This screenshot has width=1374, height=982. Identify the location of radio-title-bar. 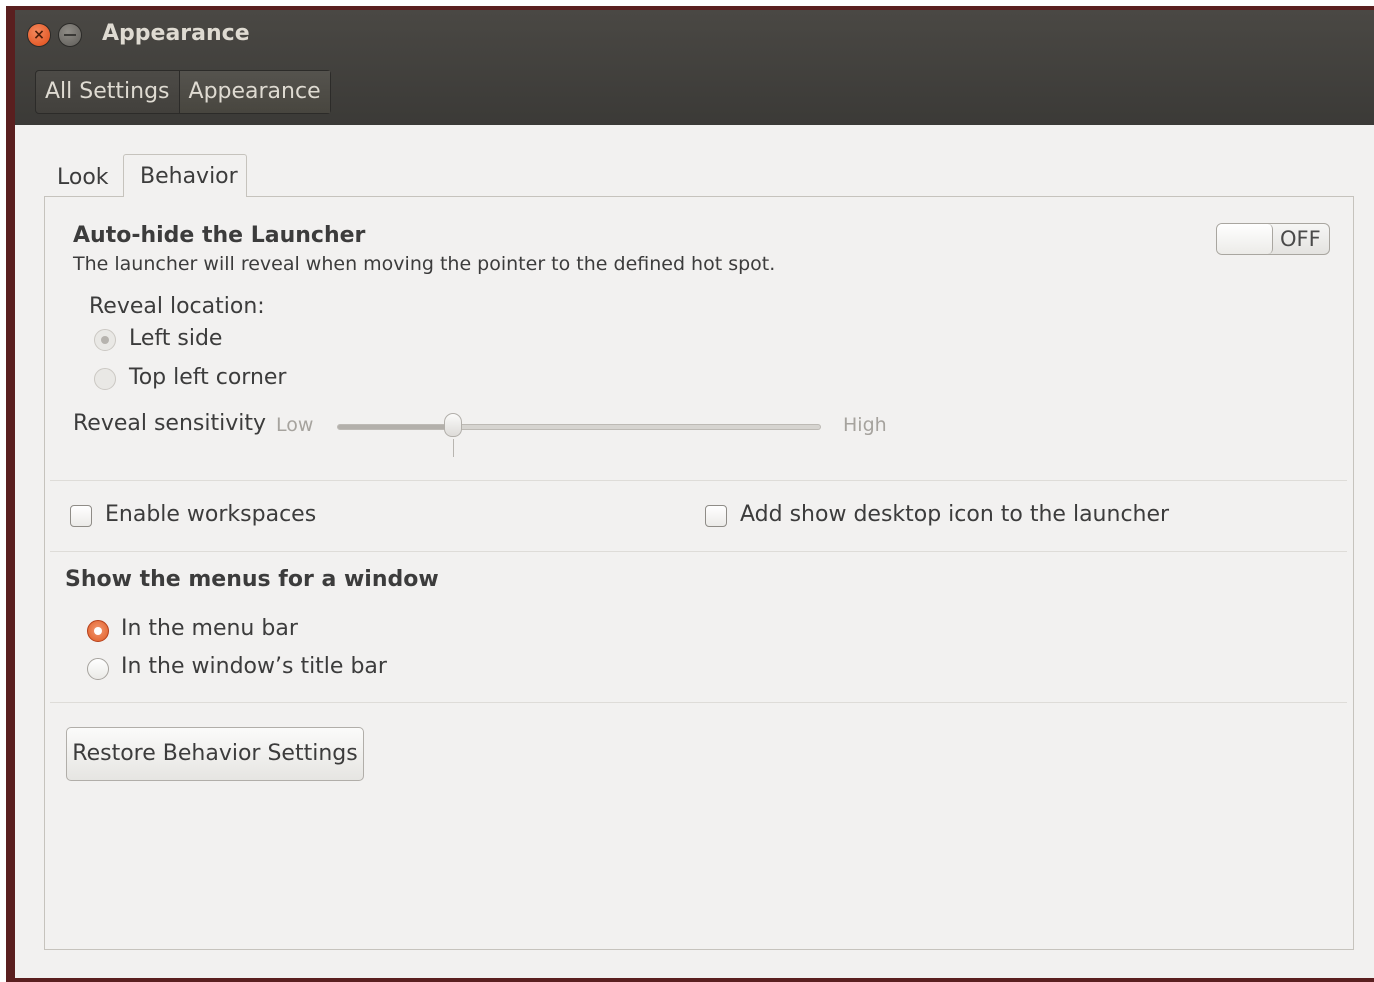
(98, 669).